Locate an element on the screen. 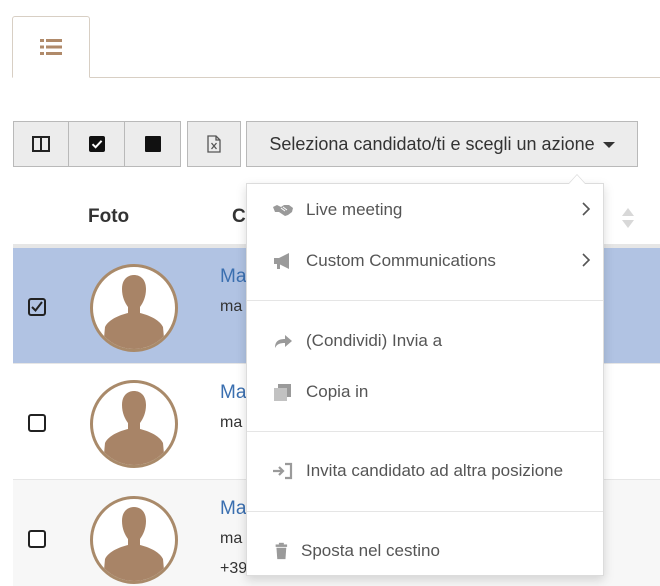 This screenshot has height=586, width=660. check-icon is located at coordinates (37, 307).